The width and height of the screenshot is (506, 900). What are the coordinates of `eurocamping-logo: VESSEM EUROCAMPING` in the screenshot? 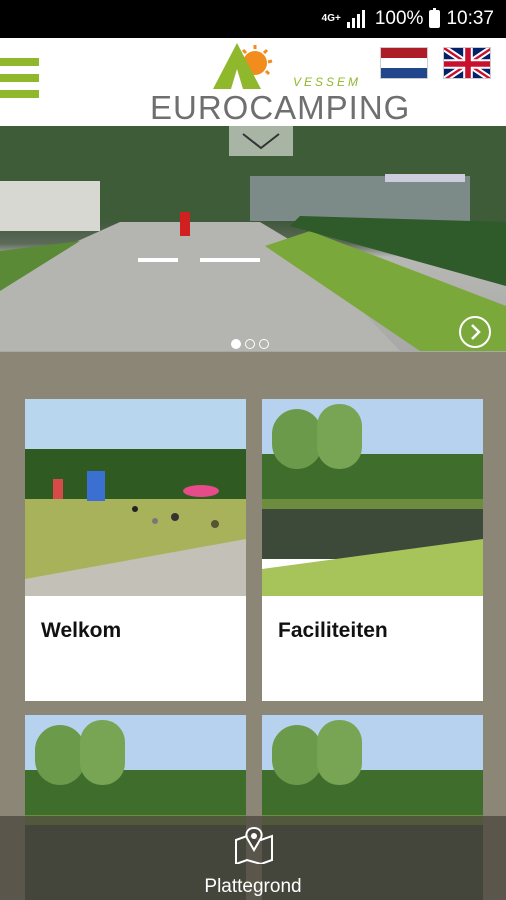 It's located at (279, 83).